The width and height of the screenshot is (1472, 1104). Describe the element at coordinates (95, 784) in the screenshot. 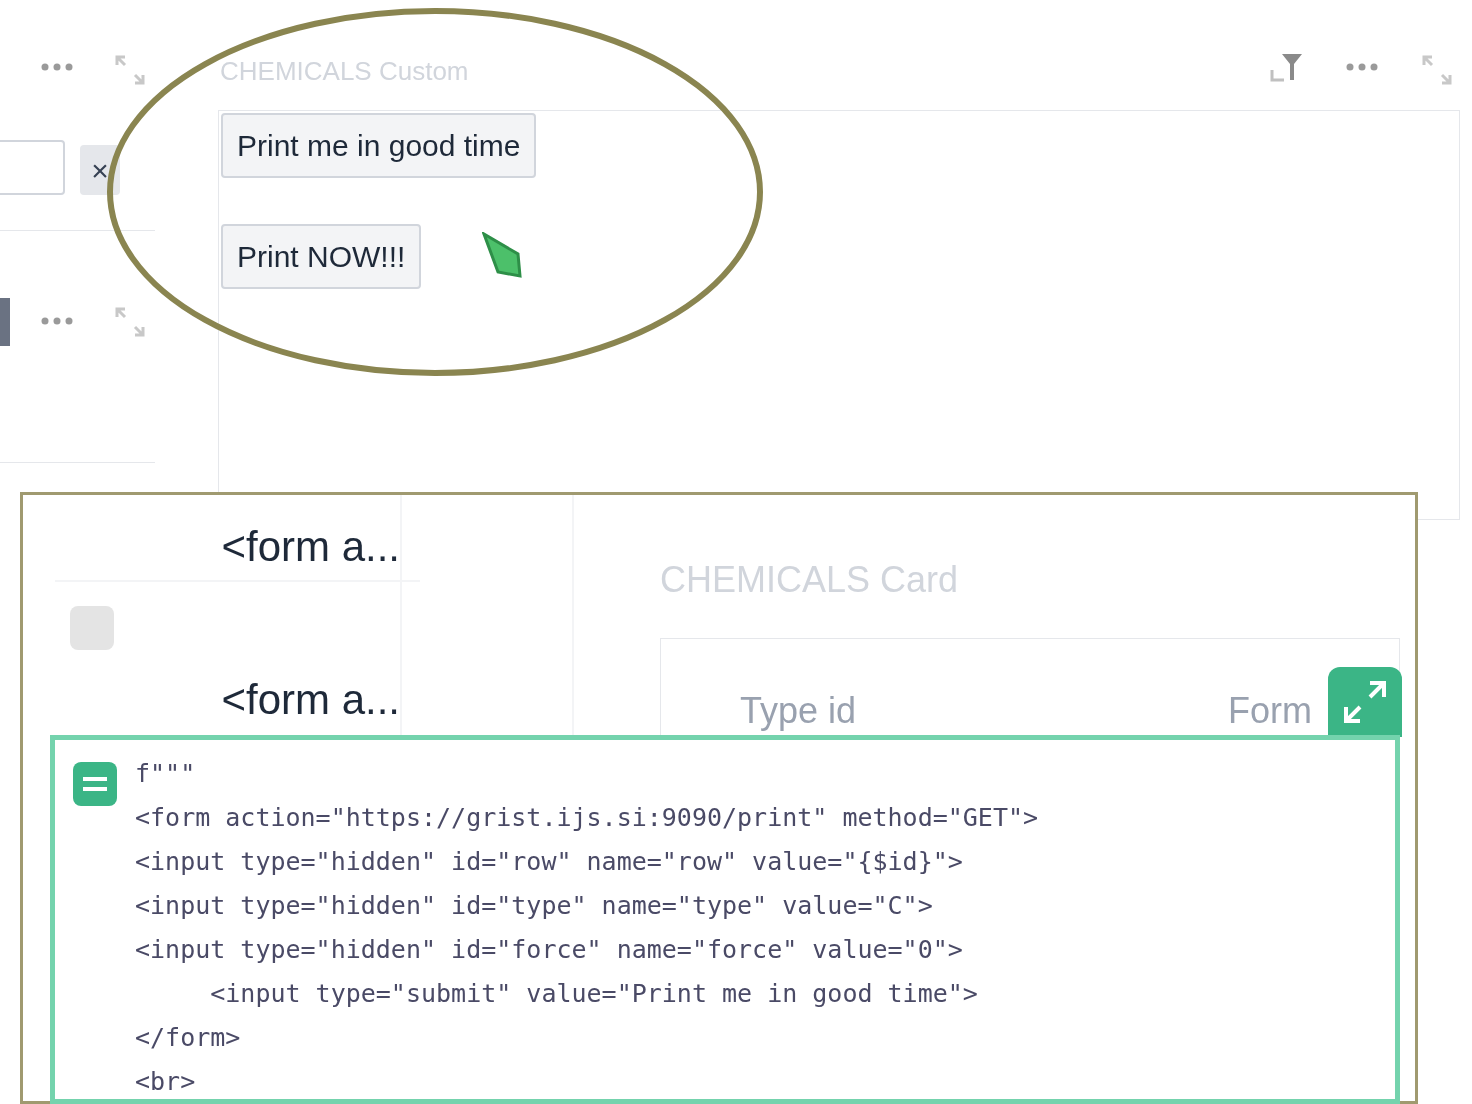

I see `formula-icon` at that location.